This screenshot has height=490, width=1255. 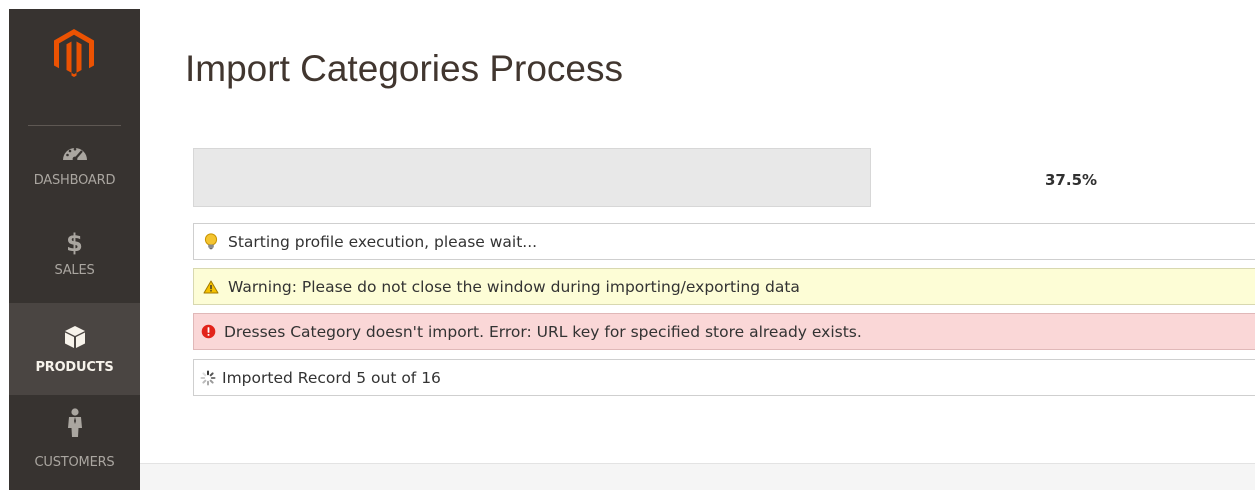 What do you see at coordinates (697, 477) in the screenshot?
I see `footer-area` at bounding box center [697, 477].